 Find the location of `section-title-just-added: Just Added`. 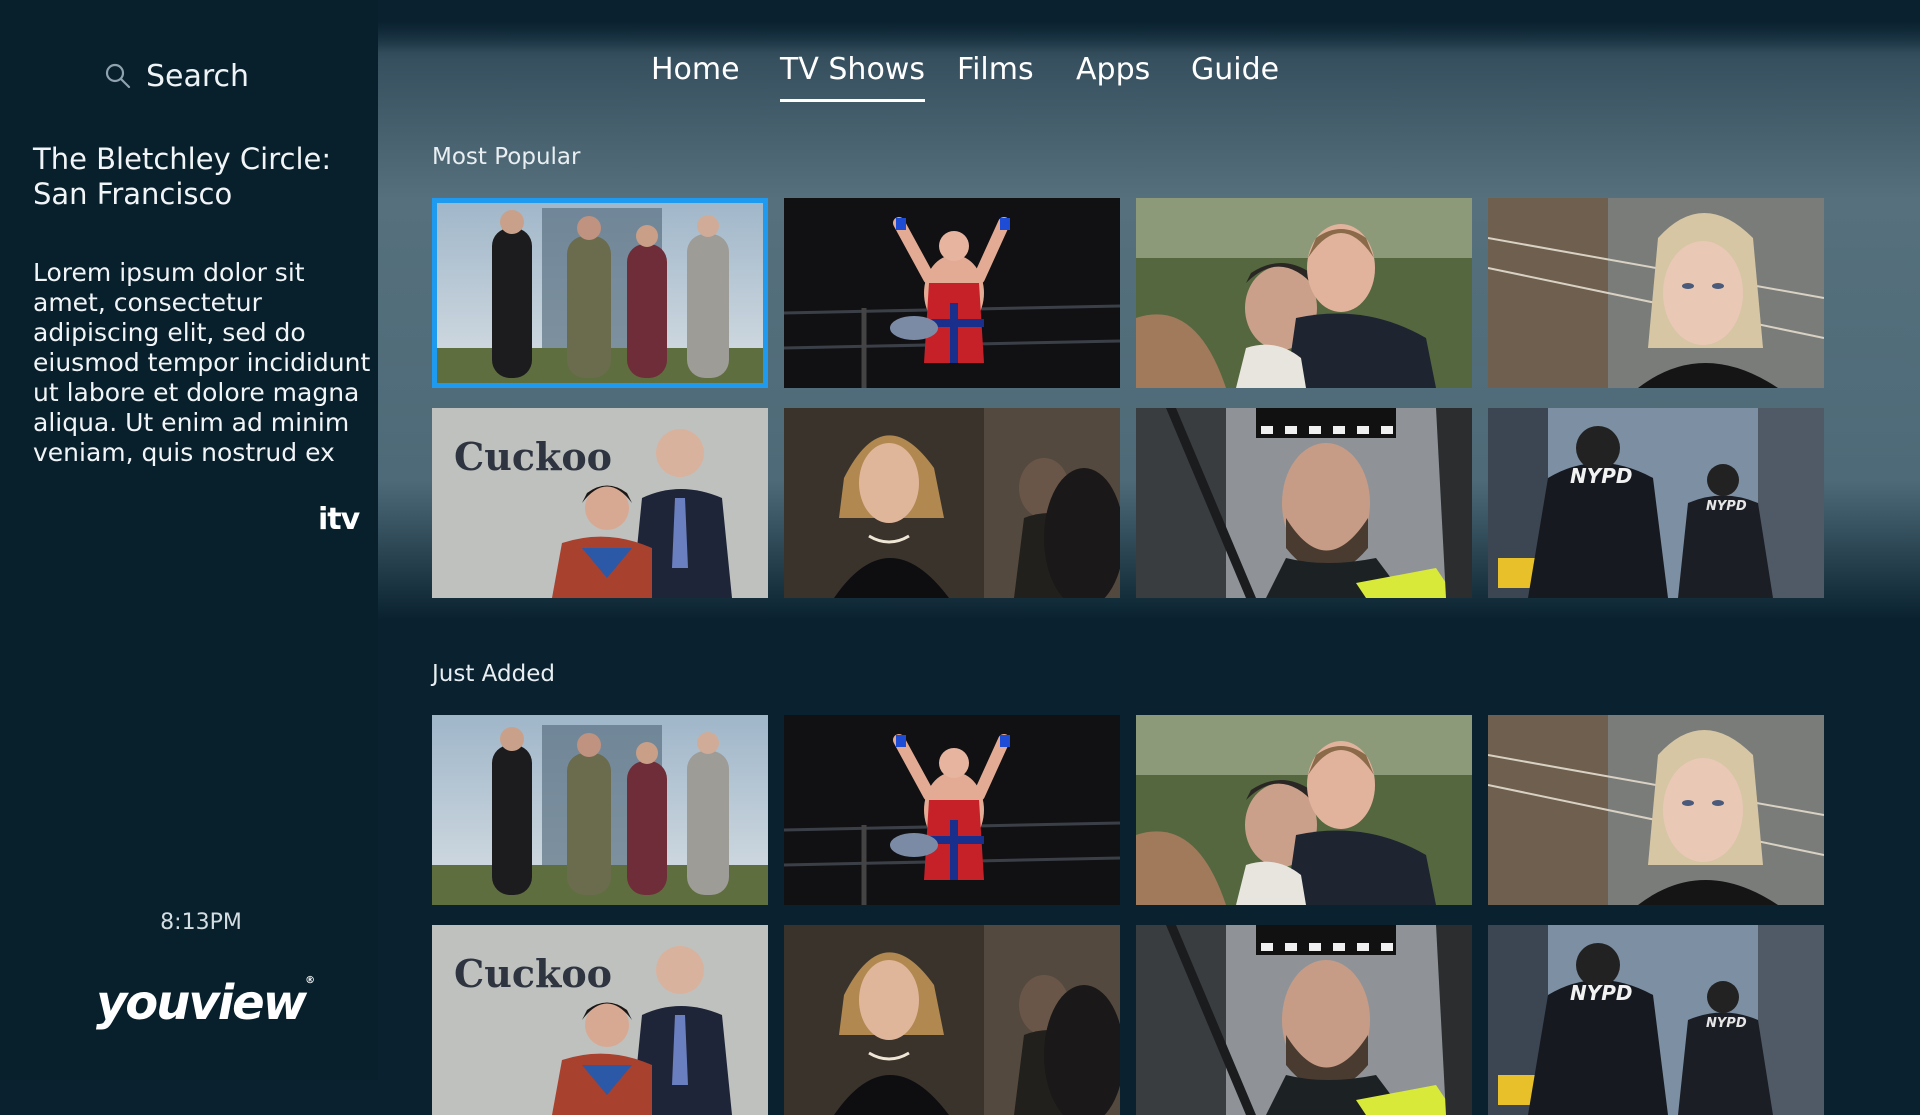

section-title-just-added: Just Added is located at coordinates (493, 674).